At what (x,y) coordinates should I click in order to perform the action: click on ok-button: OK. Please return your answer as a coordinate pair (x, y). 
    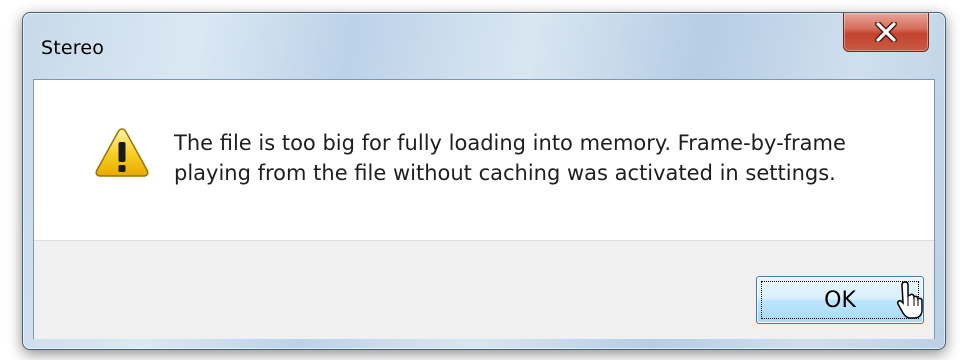
    Looking at the image, I should click on (840, 300).